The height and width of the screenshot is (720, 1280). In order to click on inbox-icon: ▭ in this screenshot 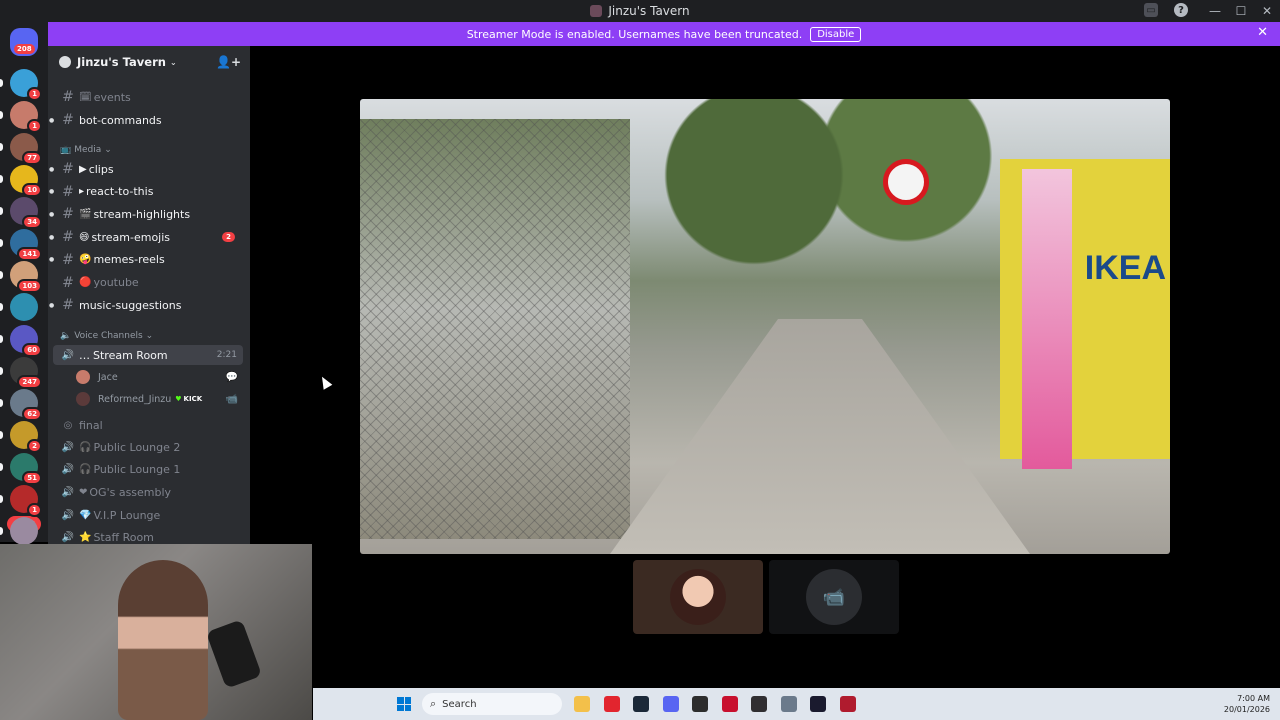, I will do `click(1151, 10)`.